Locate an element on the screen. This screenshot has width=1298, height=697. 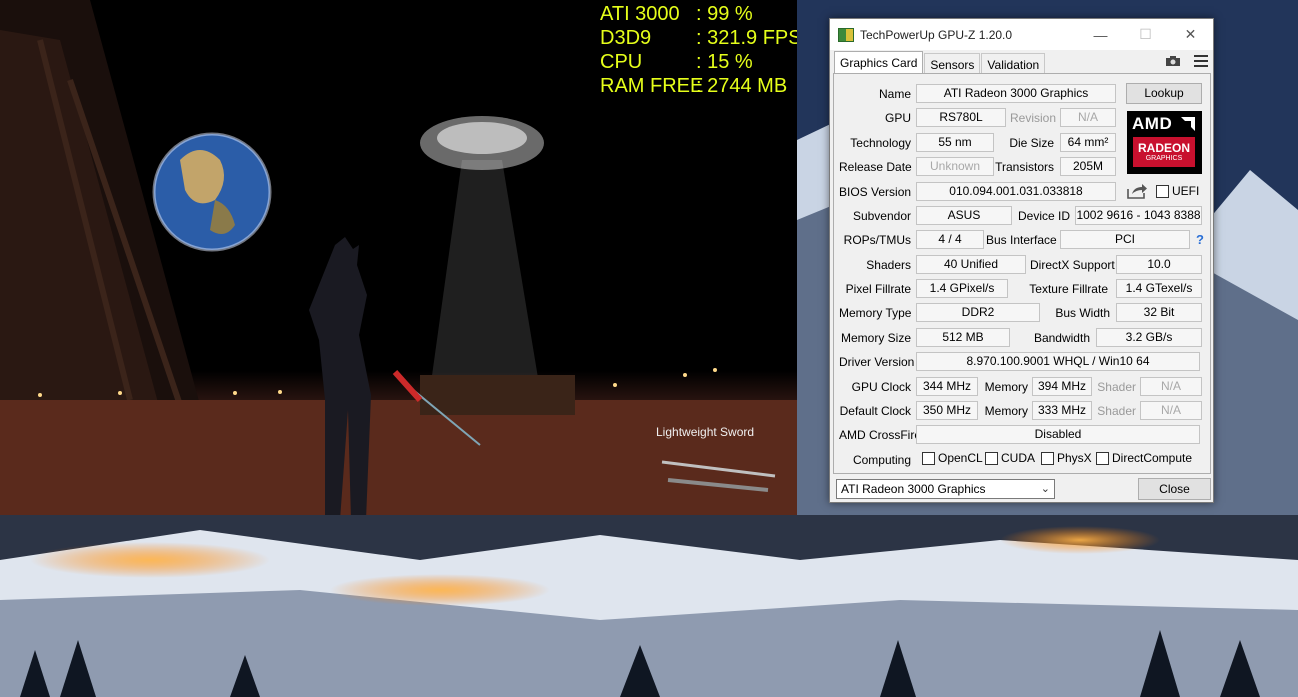
help-icon: ? is located at coordinates (1200, 239).